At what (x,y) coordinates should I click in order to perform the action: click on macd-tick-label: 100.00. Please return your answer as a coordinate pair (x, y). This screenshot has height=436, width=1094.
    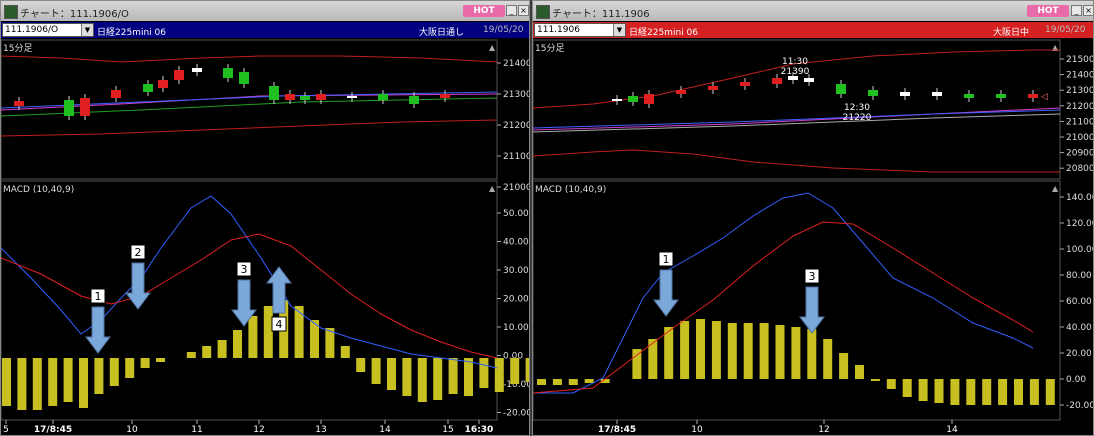
    Looking at the image, I should click on (1080, 250).